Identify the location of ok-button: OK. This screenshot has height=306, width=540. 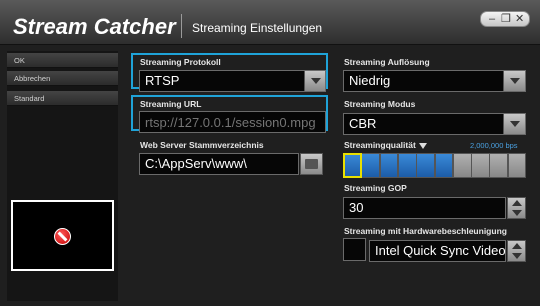
(62, 60).